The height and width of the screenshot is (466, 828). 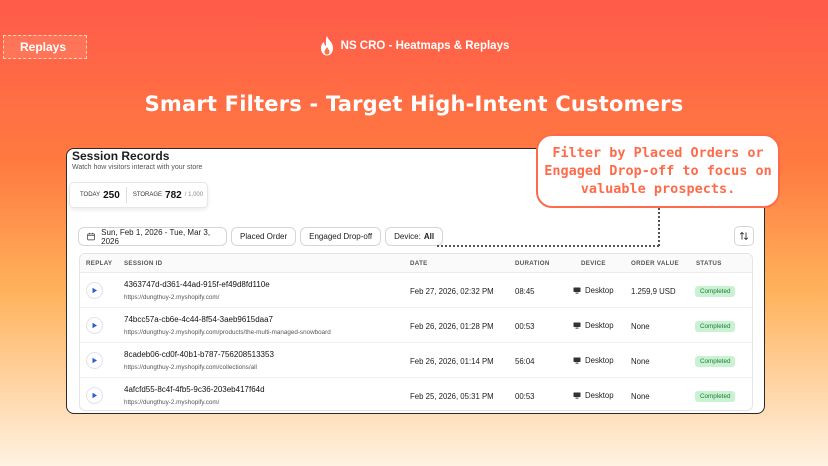 What do you see at coordinates (429, 236) in the screenshot?
I see `device-filter-value: All` at bounding box center [429, 236].